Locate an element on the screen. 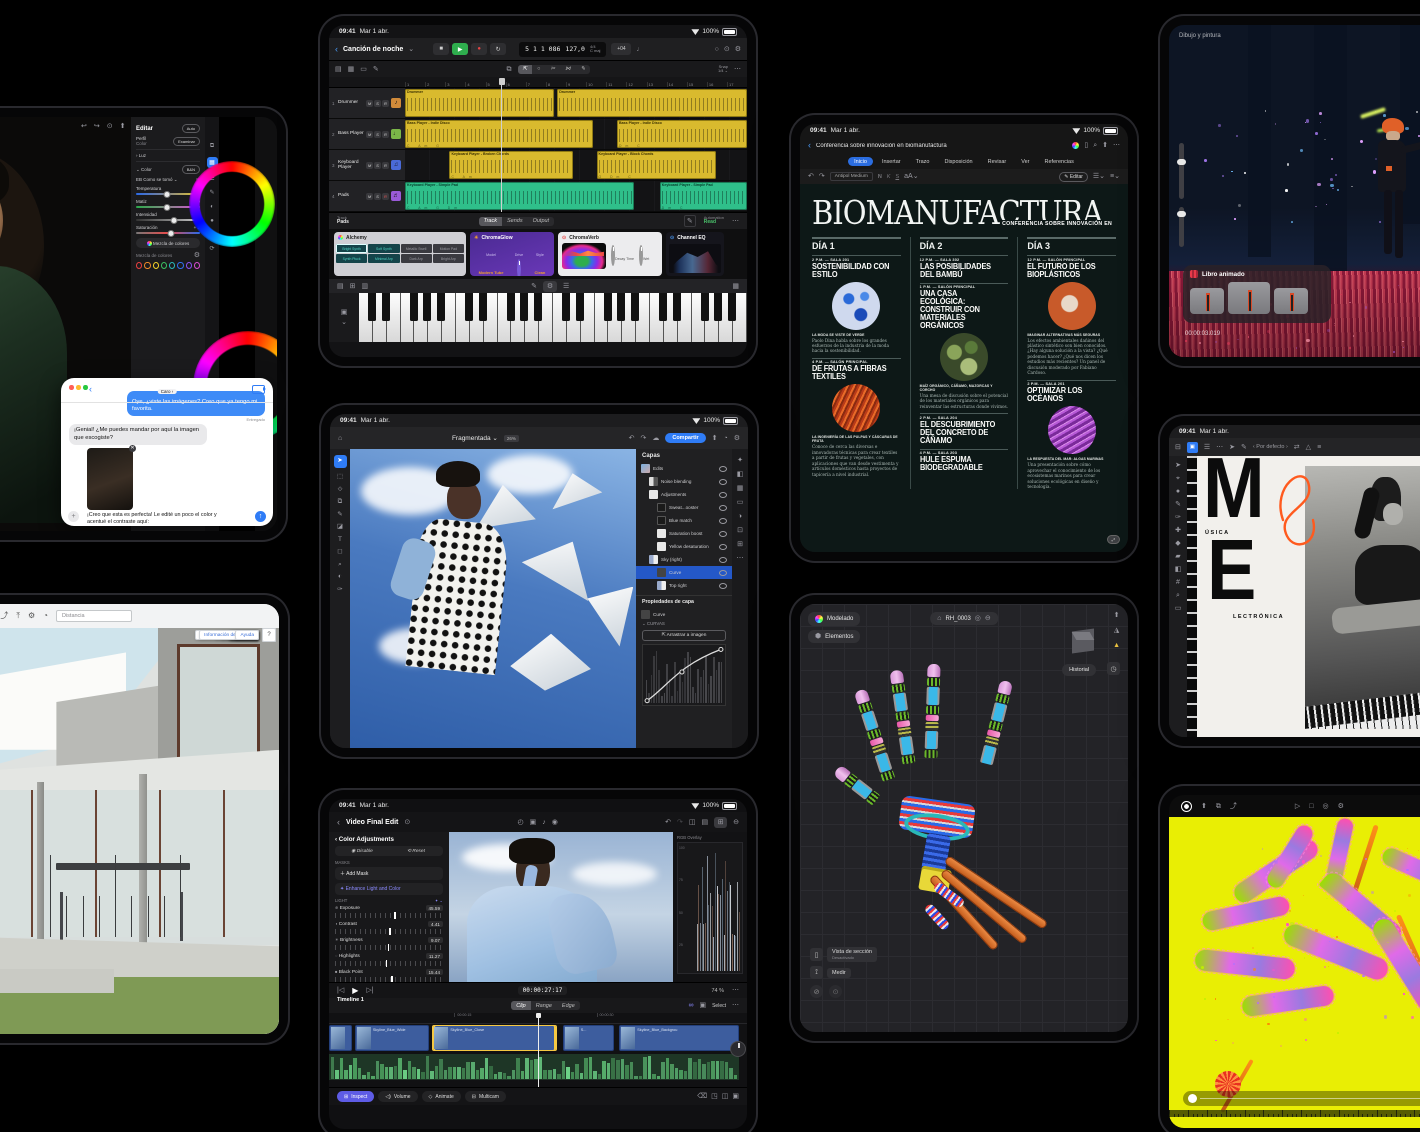 This screenshot has width=1420, height=1132. eraser-tool-icon: ◪ is located at coordinates (340, 527).